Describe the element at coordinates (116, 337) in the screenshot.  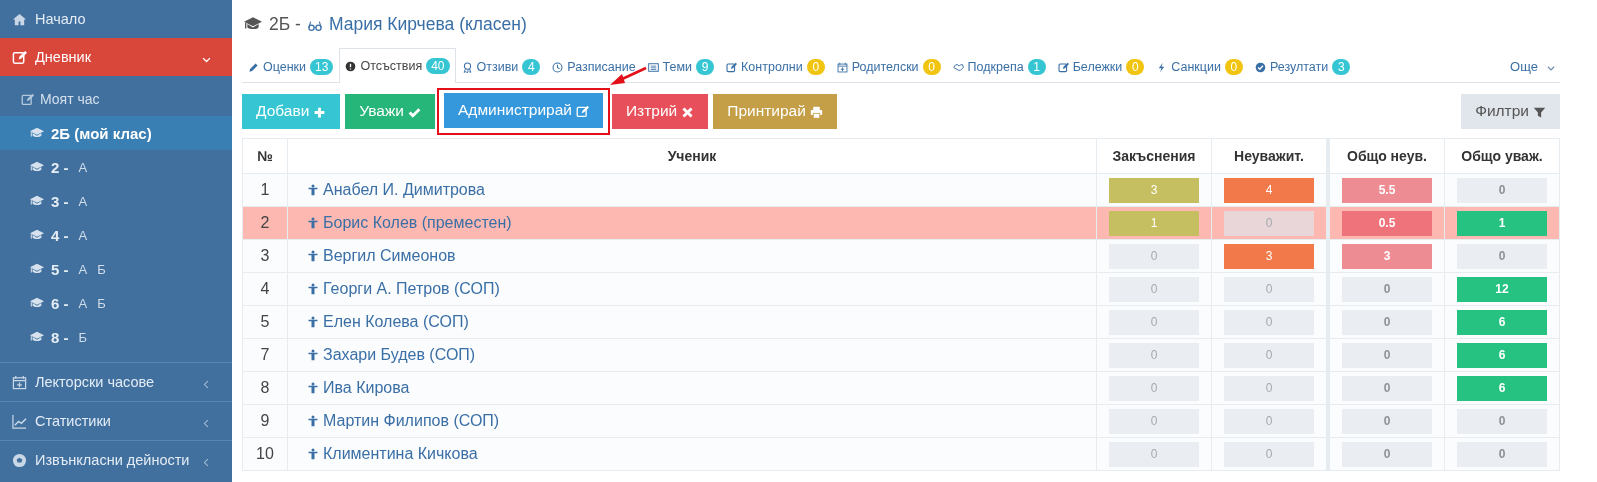
I see `sidebar-item: 8 - Б` at that location.